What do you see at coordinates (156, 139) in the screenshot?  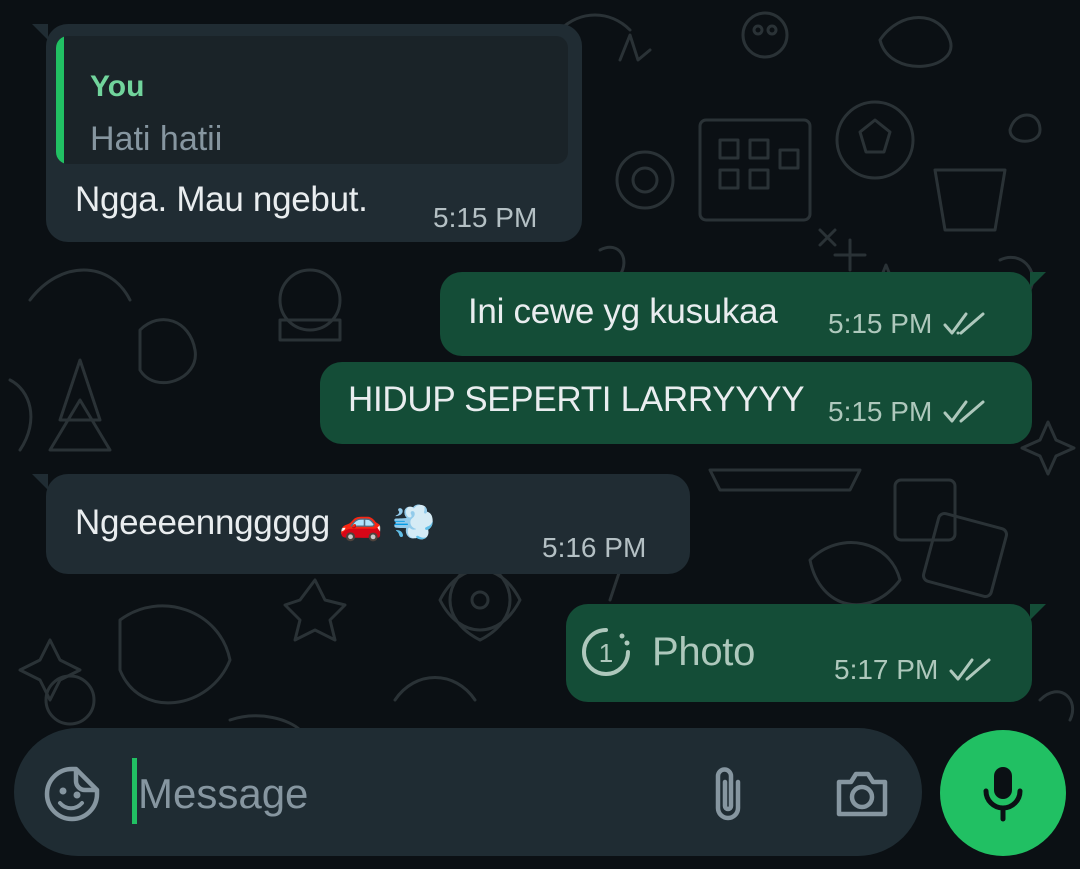 I see `quoted-text: Hati hatii` at bounding box center [156, 139].